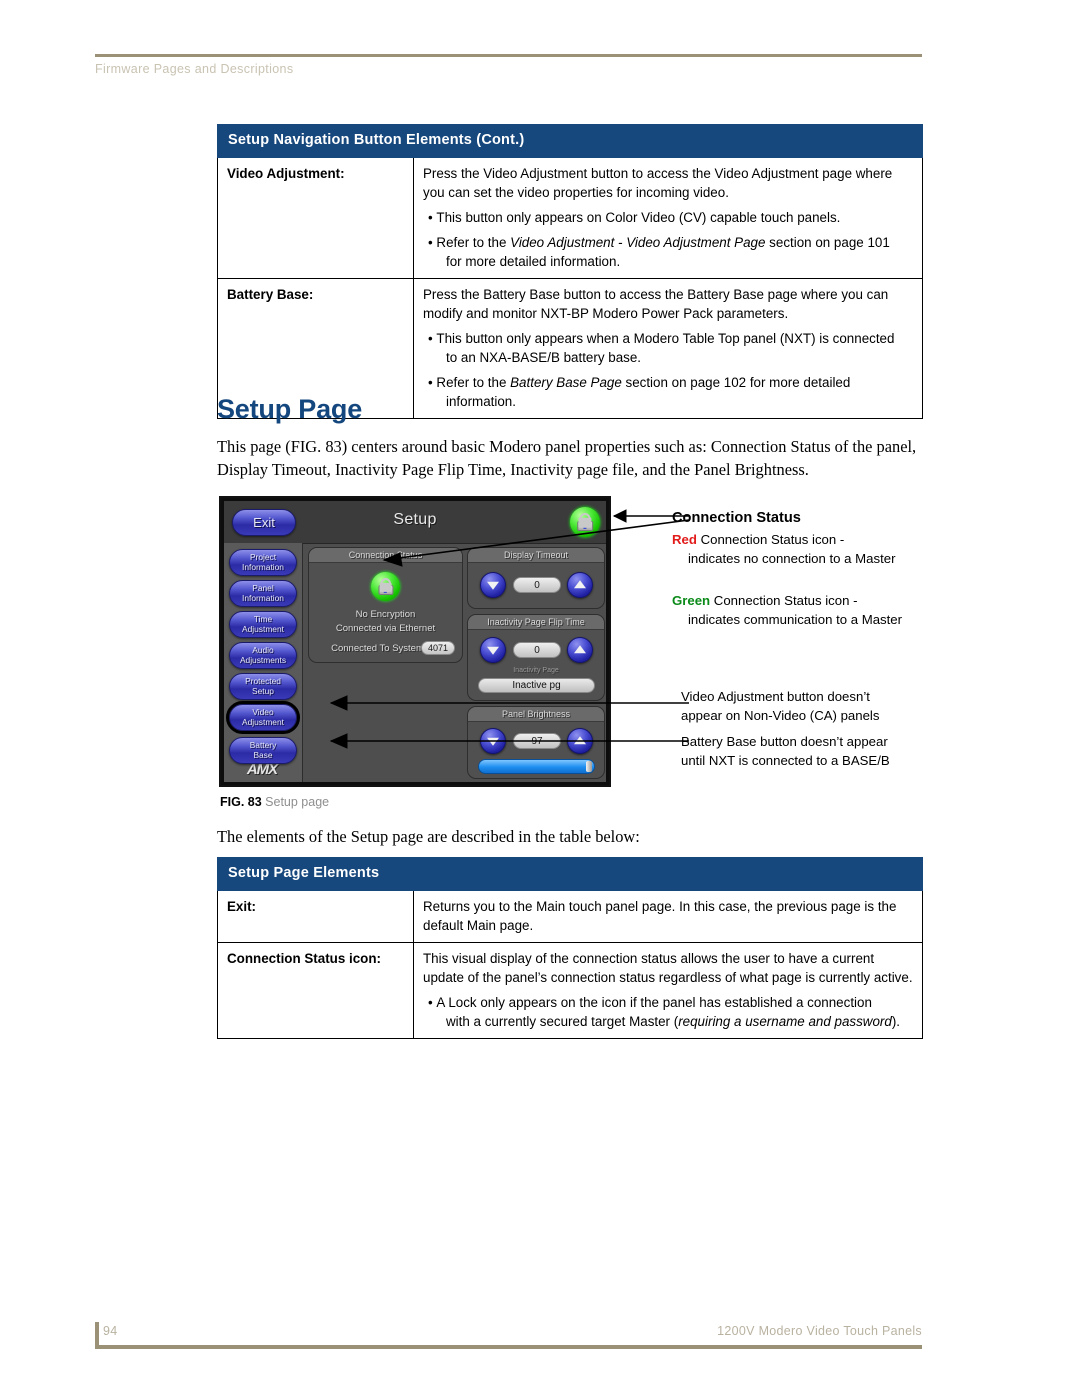  Describe the element at coordinates (585, 522) in the screenshot. I see `connection-status-lock-icon-header` at that location.